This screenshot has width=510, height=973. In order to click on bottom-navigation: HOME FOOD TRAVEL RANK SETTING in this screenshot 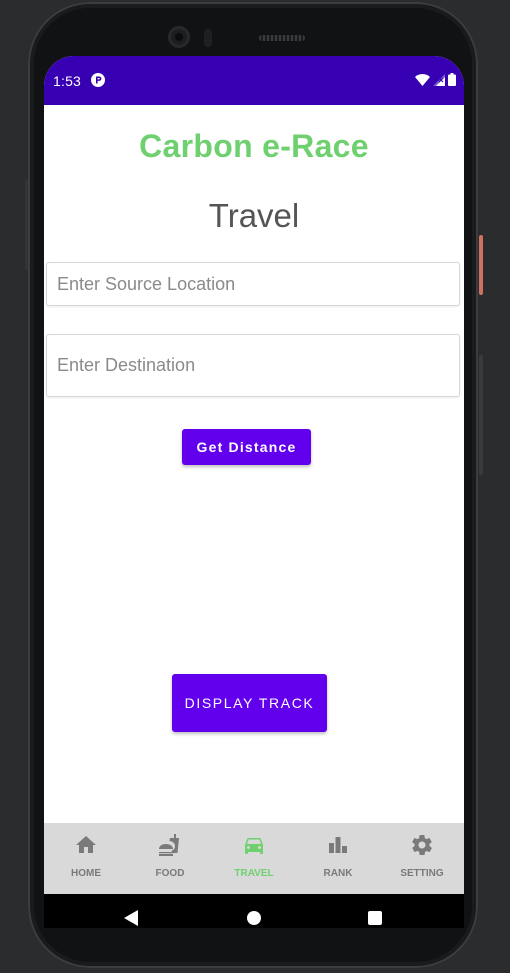, I will do `click(254, 858)`.